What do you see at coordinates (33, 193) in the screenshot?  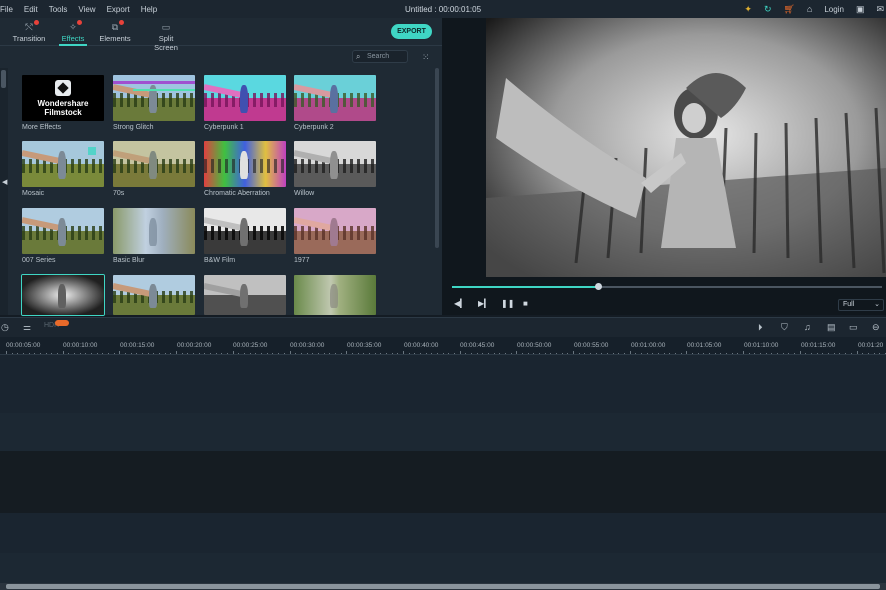 I see `effect-label: Mosaic` at bounding box center [33, 193].